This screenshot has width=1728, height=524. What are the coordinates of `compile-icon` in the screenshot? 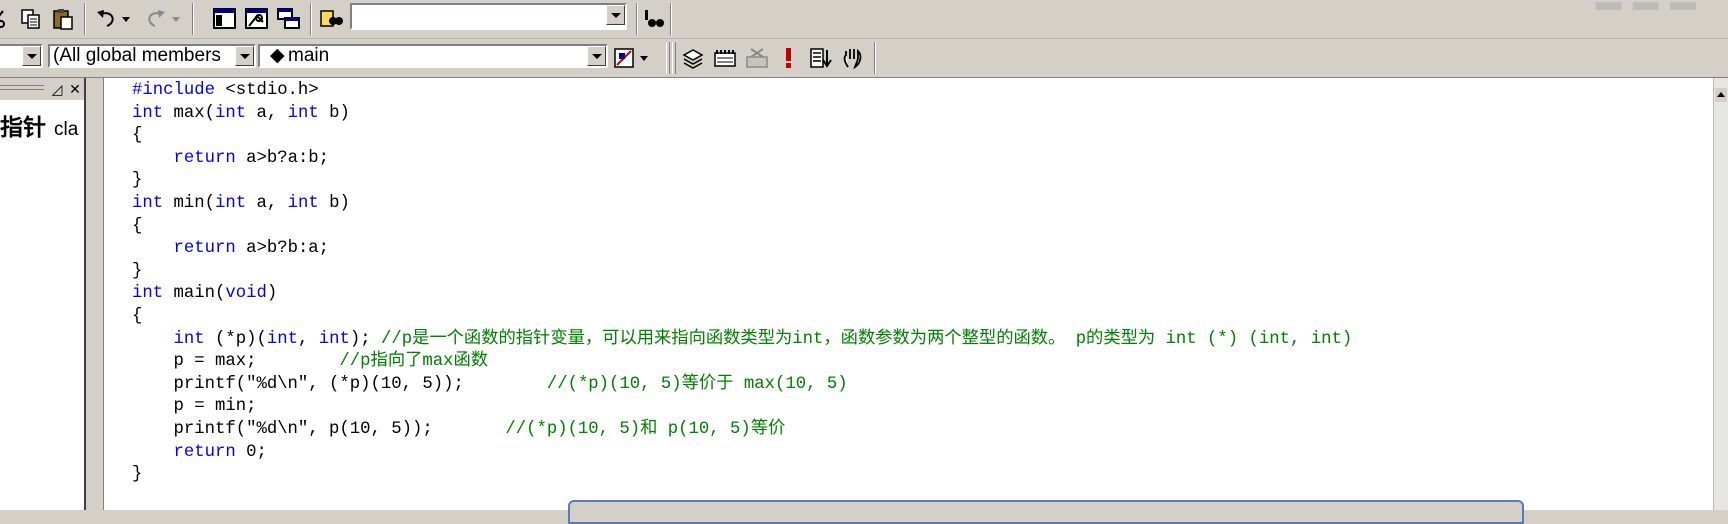 It's located at (693, 58).